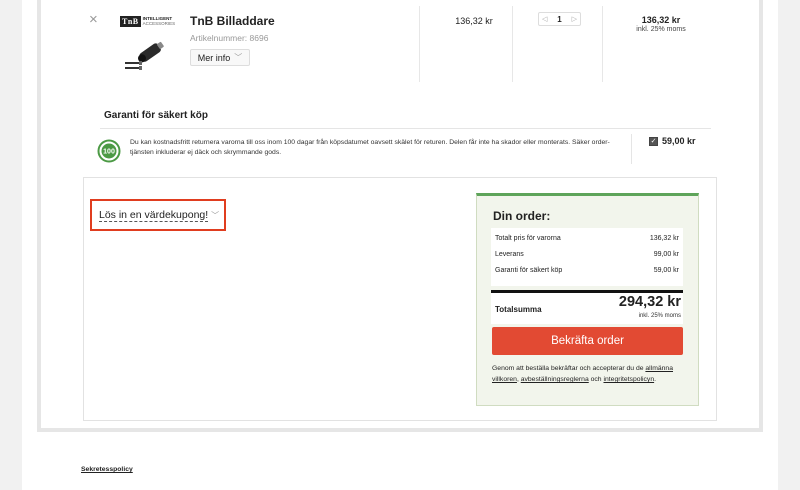 This screenshot has width=800, height=490. What do you see at coordinates (474, 21) in the screenshot?
I see `unit-price: 136,32 kr` at bounding box center [474, 21].